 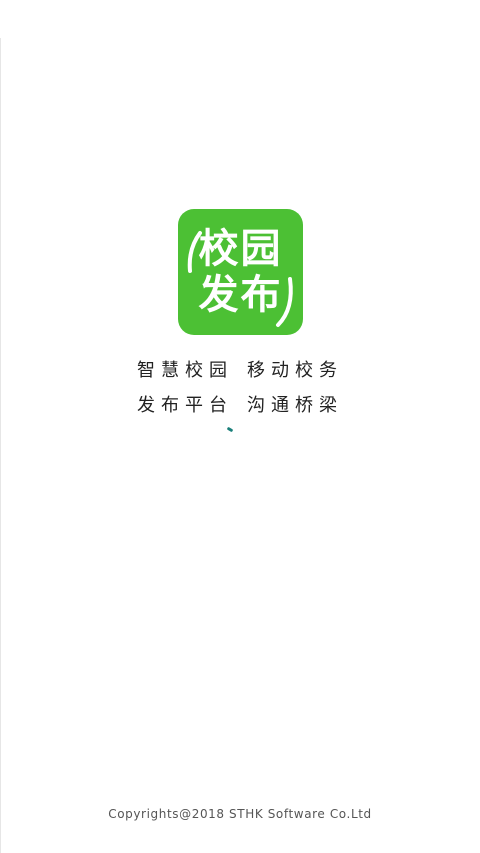 I want to click on slogan-line1-right: 移动校务, so click(x=295, y=370).